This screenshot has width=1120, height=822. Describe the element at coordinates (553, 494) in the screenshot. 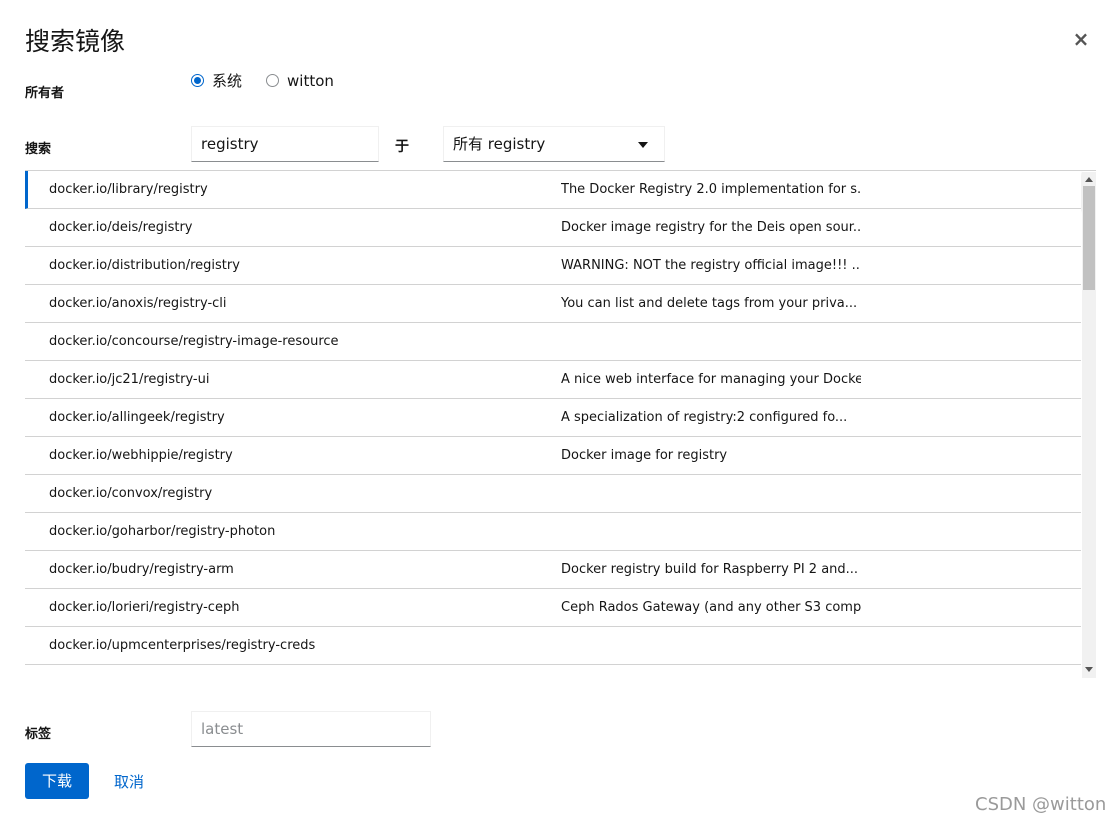

I see `result-row: docker.io/convox/registry` at that location.